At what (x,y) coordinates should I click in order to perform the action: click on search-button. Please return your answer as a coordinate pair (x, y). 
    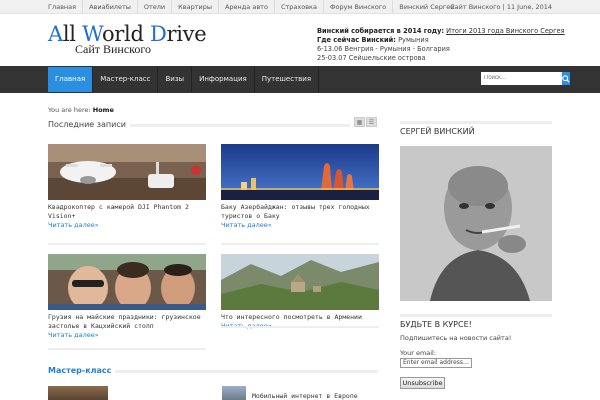
    Looking at the image, I should click on (566, 78).